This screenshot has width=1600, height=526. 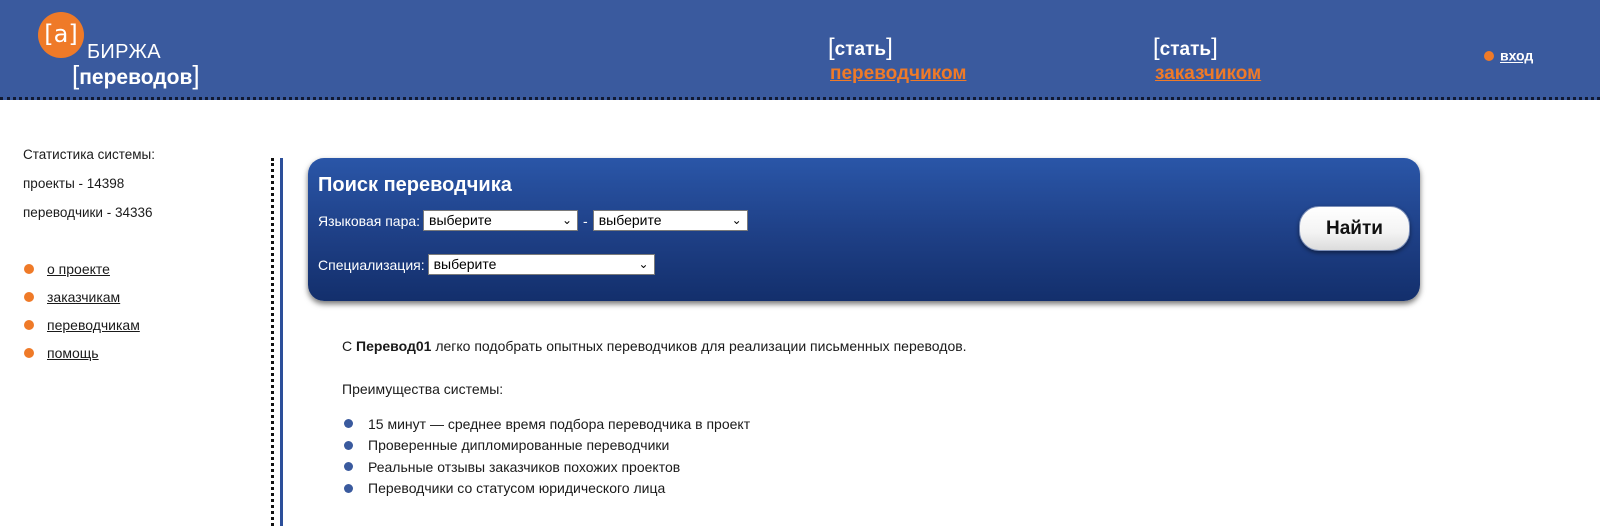 What do you see at coordinates (73, 353) in the screenshot?
I see `sidebar-link-help: помощь` at bounding box center [73, 353].